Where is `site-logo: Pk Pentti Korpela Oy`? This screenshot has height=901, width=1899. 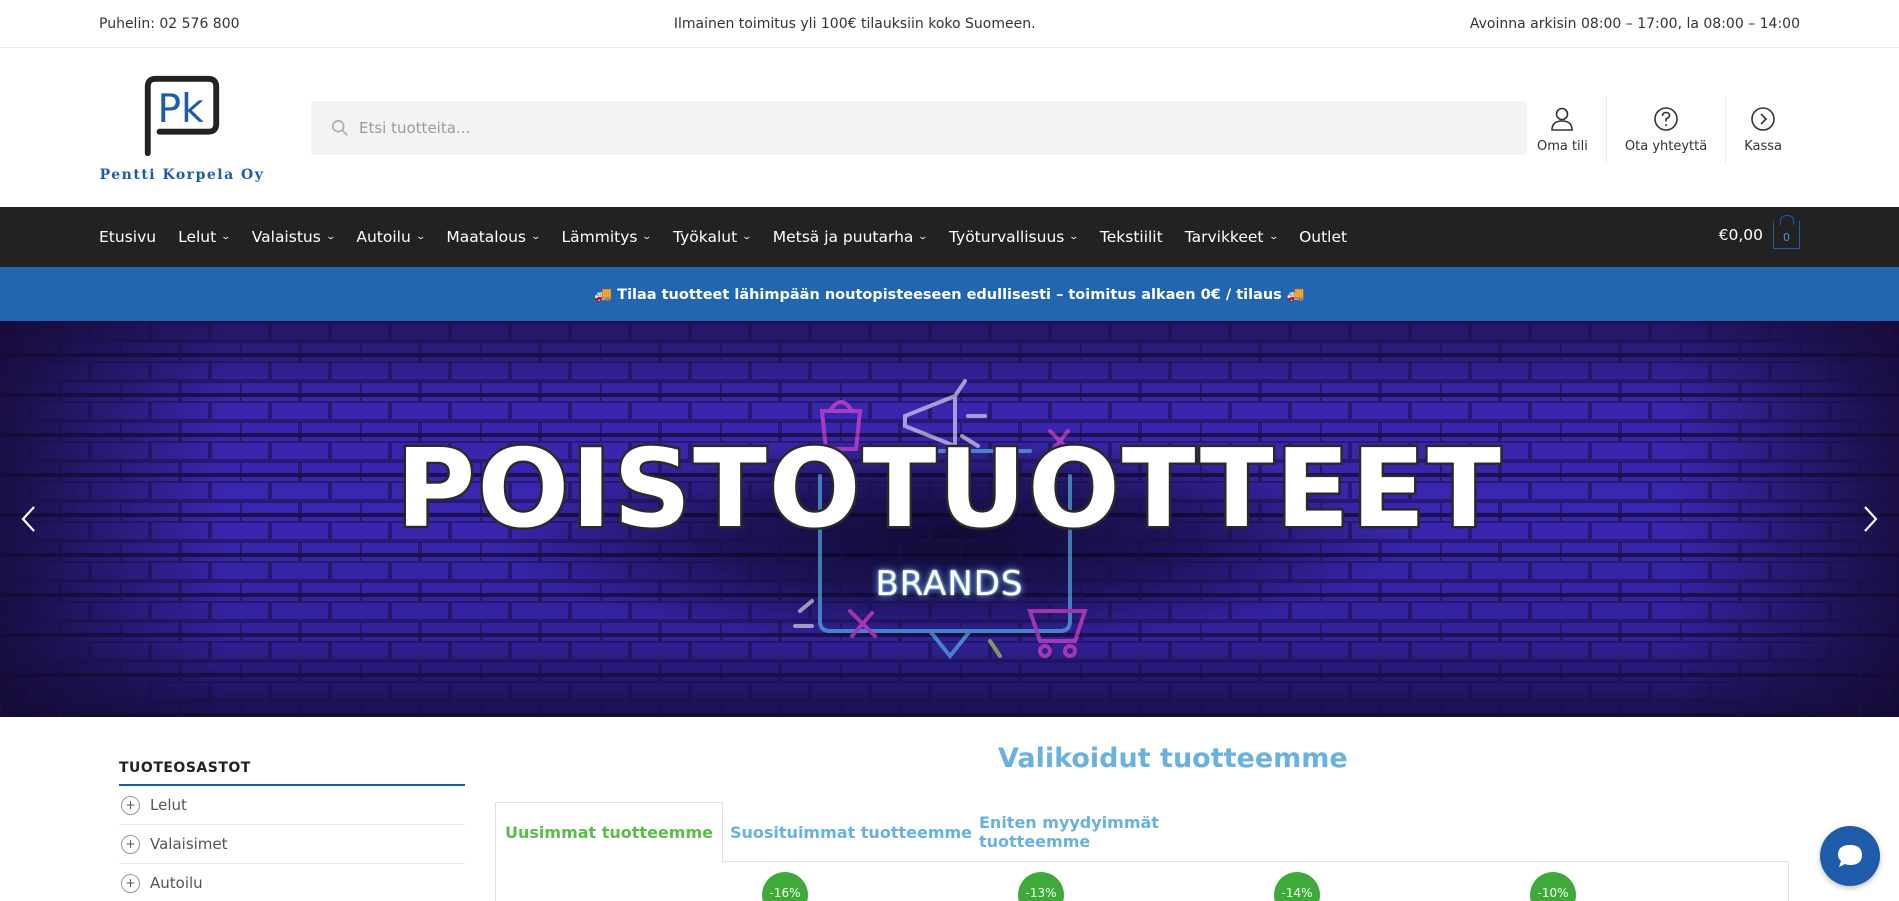
site-logo: Pk Pentti Korpela Oy is located at coordinates (182, 128).